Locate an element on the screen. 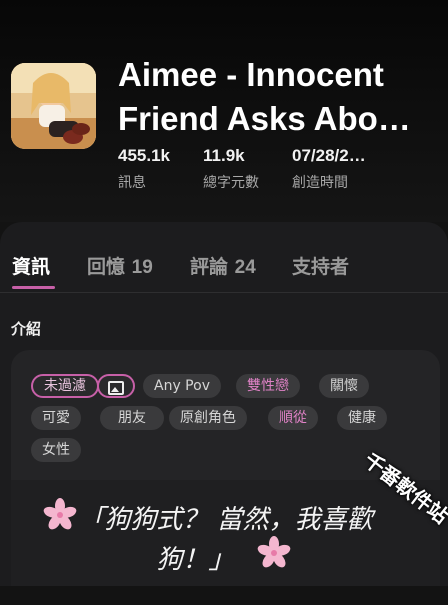  tag-caring: 關懷 is located at coordinates (344, 386).